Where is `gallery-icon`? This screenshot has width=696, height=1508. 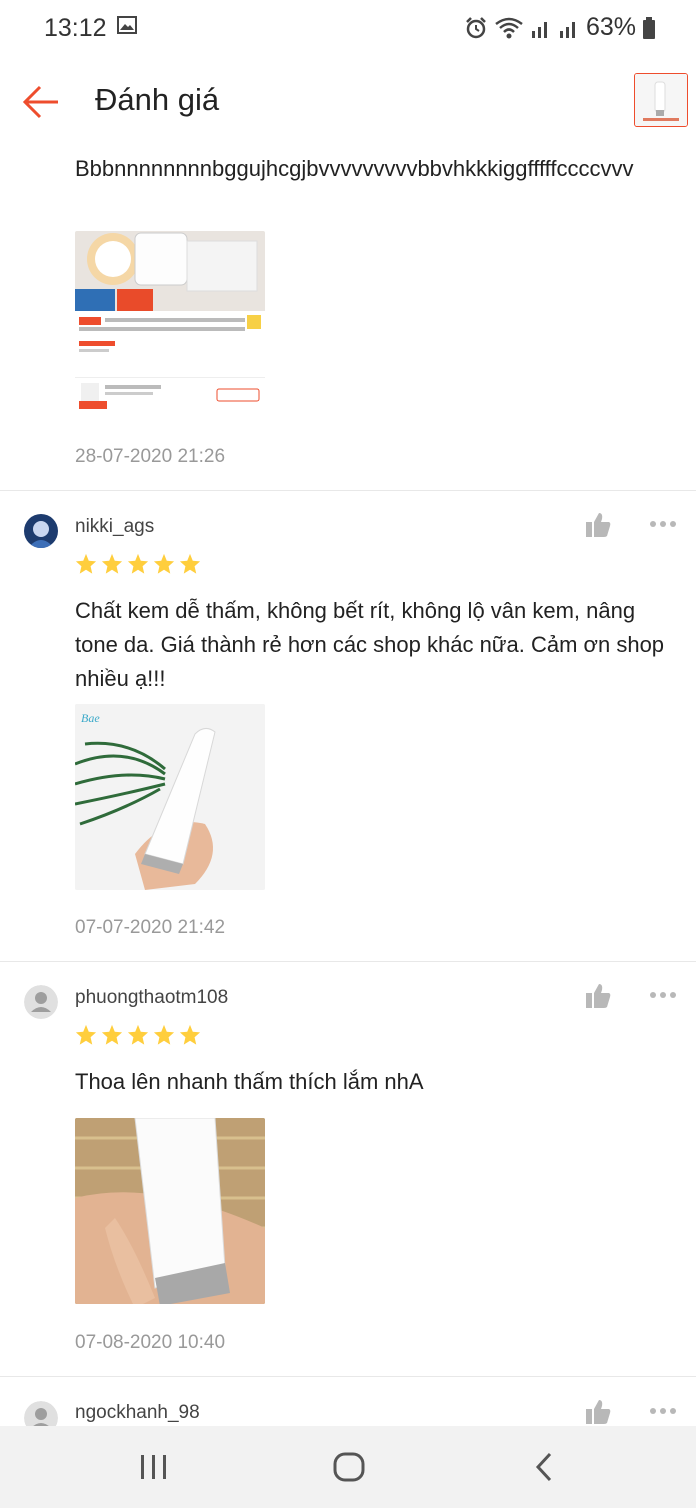 gallery-icon is located at coordinates (127, 25).